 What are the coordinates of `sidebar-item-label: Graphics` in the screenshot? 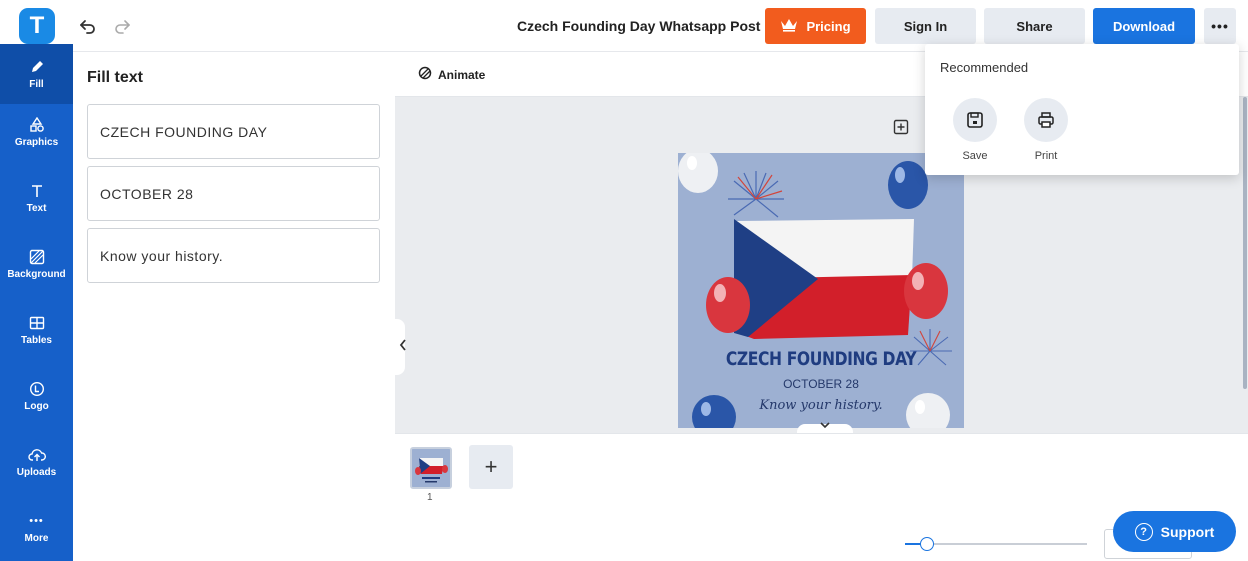 It's located at (36, 142).